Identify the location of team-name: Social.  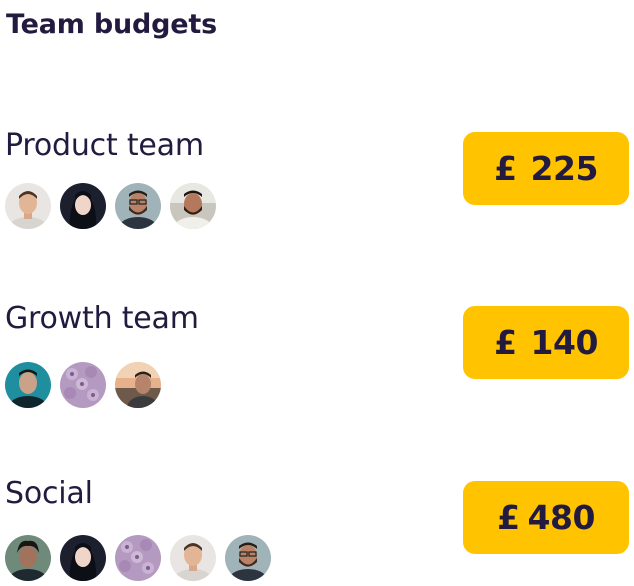
(49, 493).